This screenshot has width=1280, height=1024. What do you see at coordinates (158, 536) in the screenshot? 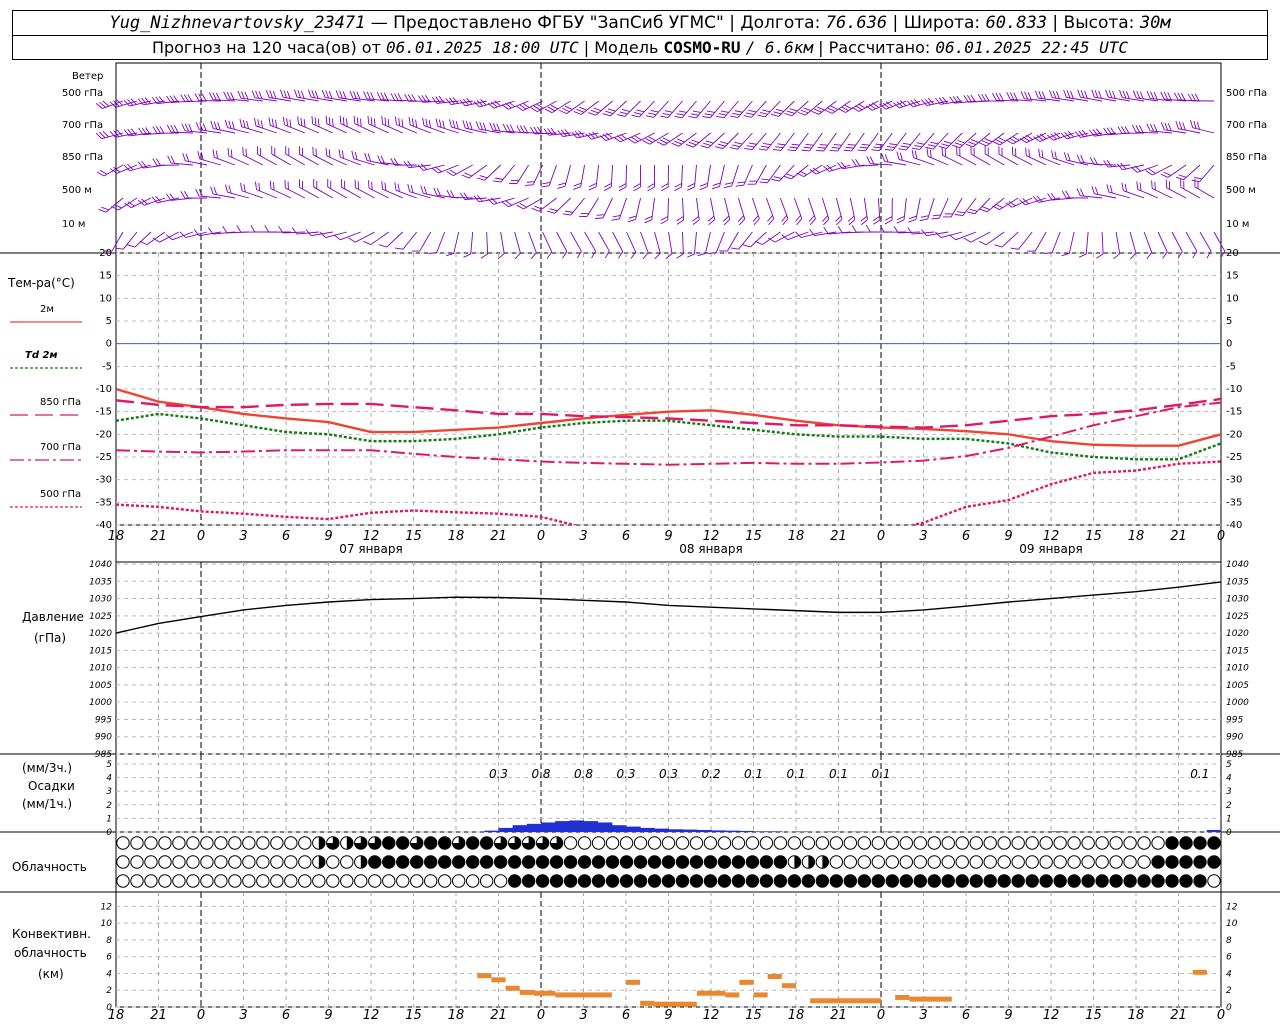
I see `hour-label-top: 21` at bounding box center [158, 536].